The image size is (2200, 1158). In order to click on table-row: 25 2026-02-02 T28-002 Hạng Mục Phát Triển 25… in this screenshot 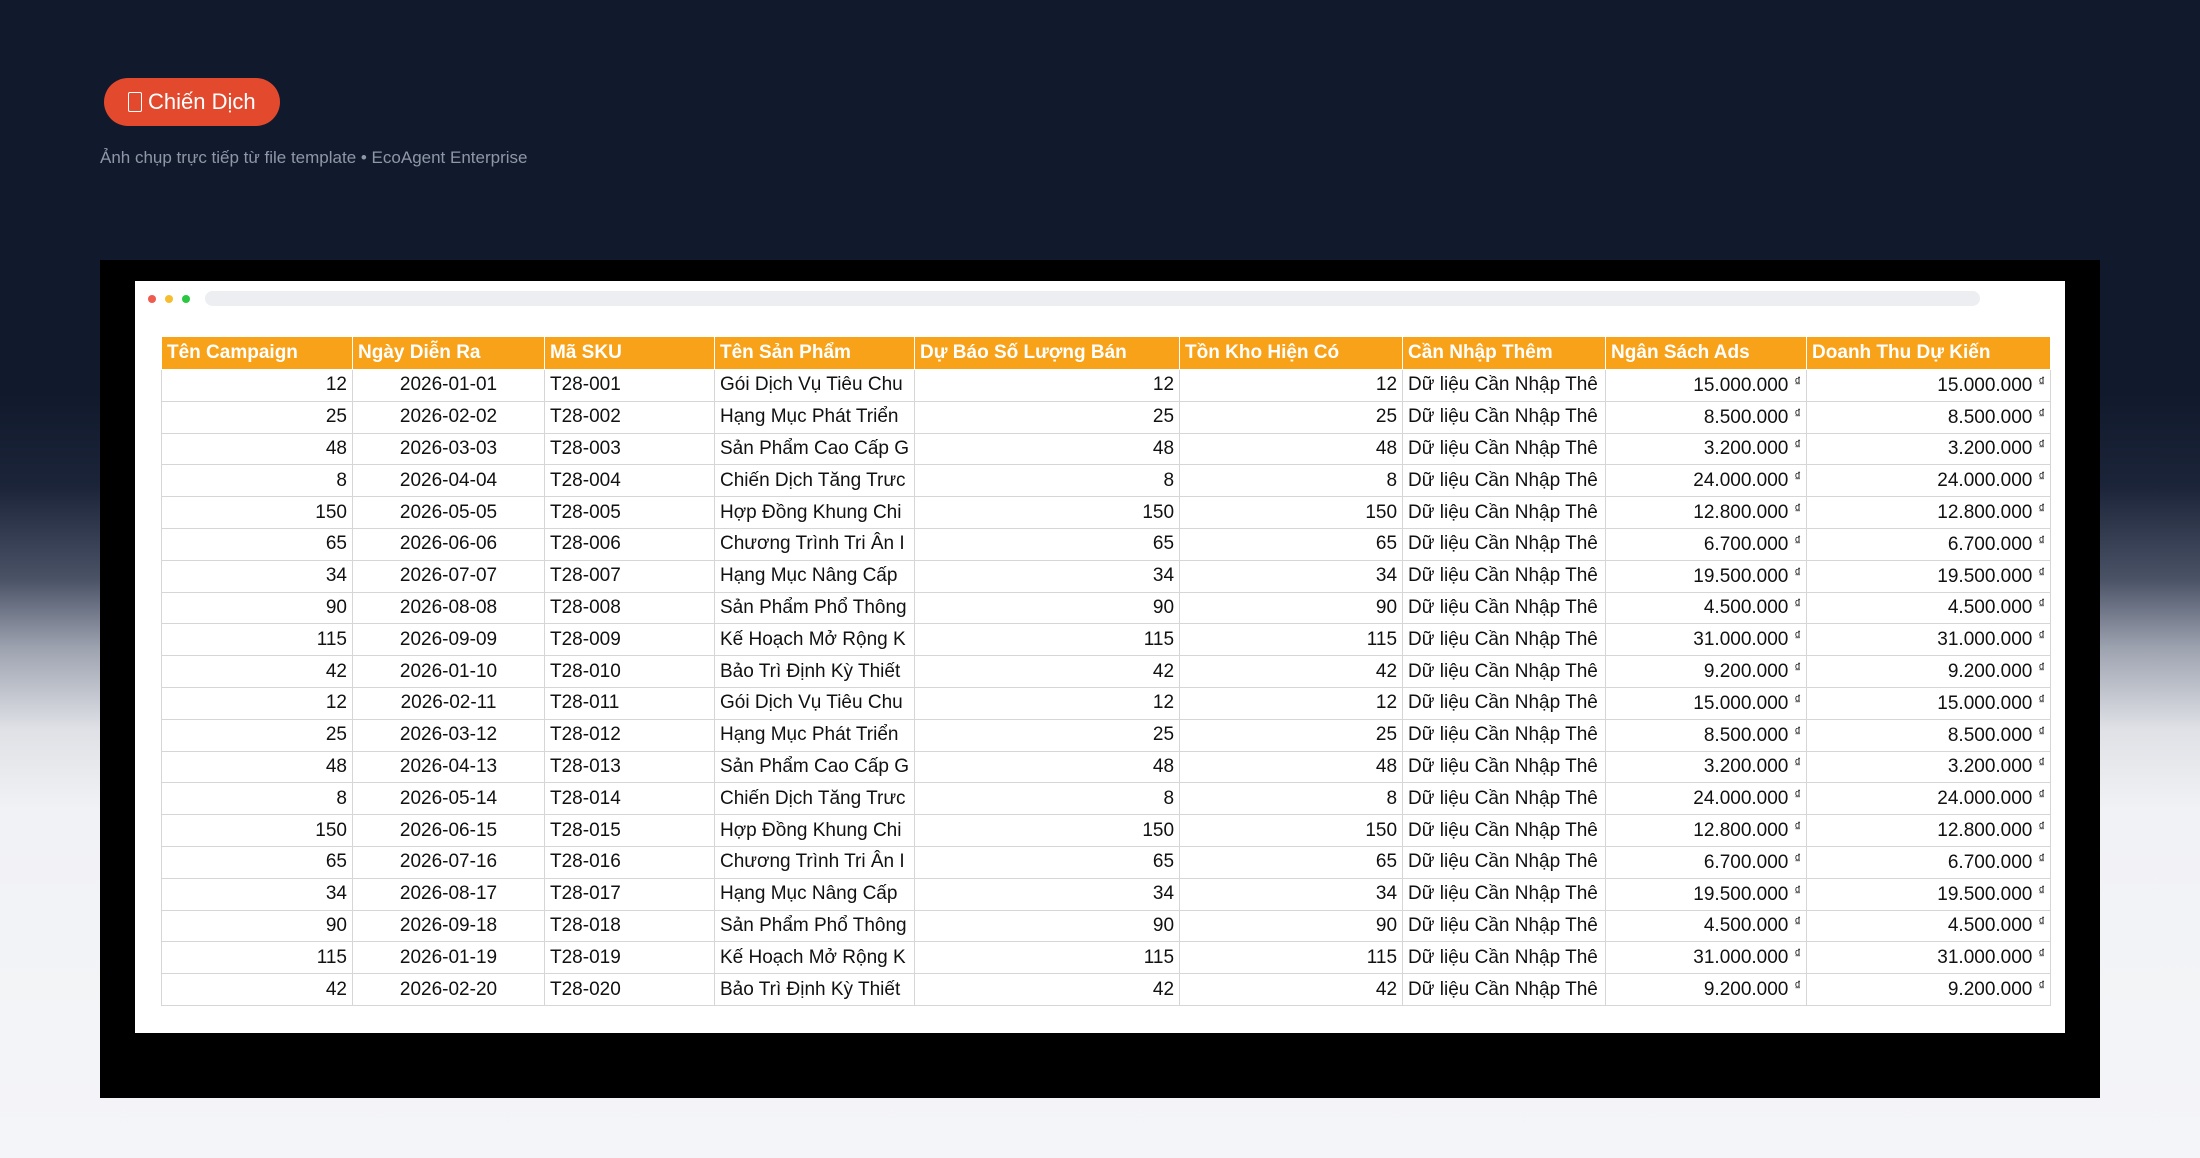, I will do `click(1106, 417)`.